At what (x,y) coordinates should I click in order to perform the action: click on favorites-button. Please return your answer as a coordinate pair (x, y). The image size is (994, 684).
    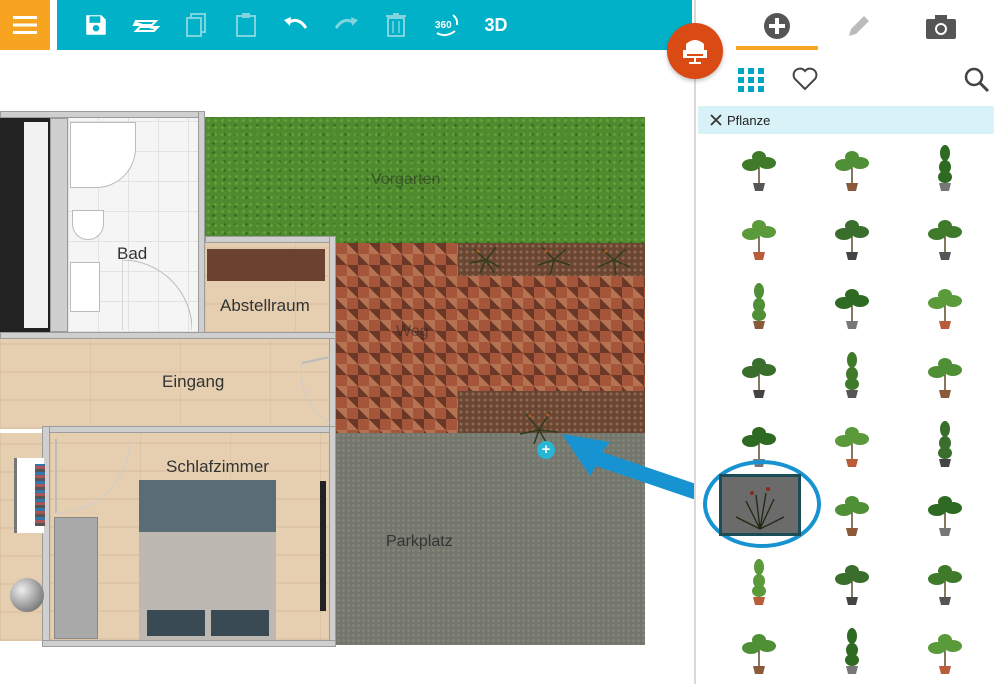
    Looking at the image, I should click on (805, 81).